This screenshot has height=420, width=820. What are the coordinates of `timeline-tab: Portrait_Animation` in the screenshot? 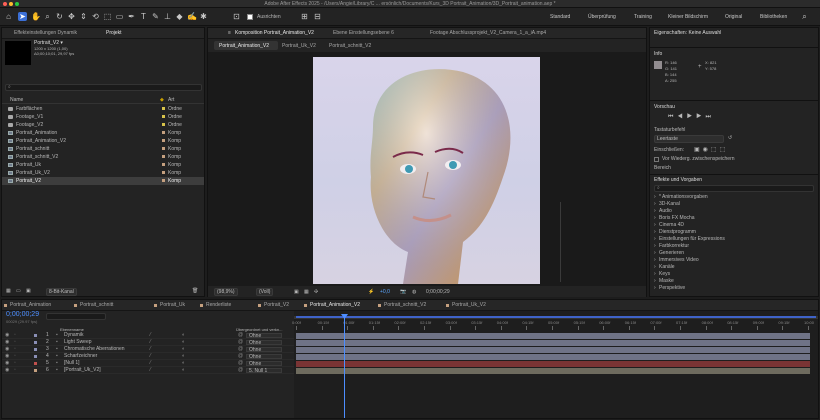 It's located at (30, 305).